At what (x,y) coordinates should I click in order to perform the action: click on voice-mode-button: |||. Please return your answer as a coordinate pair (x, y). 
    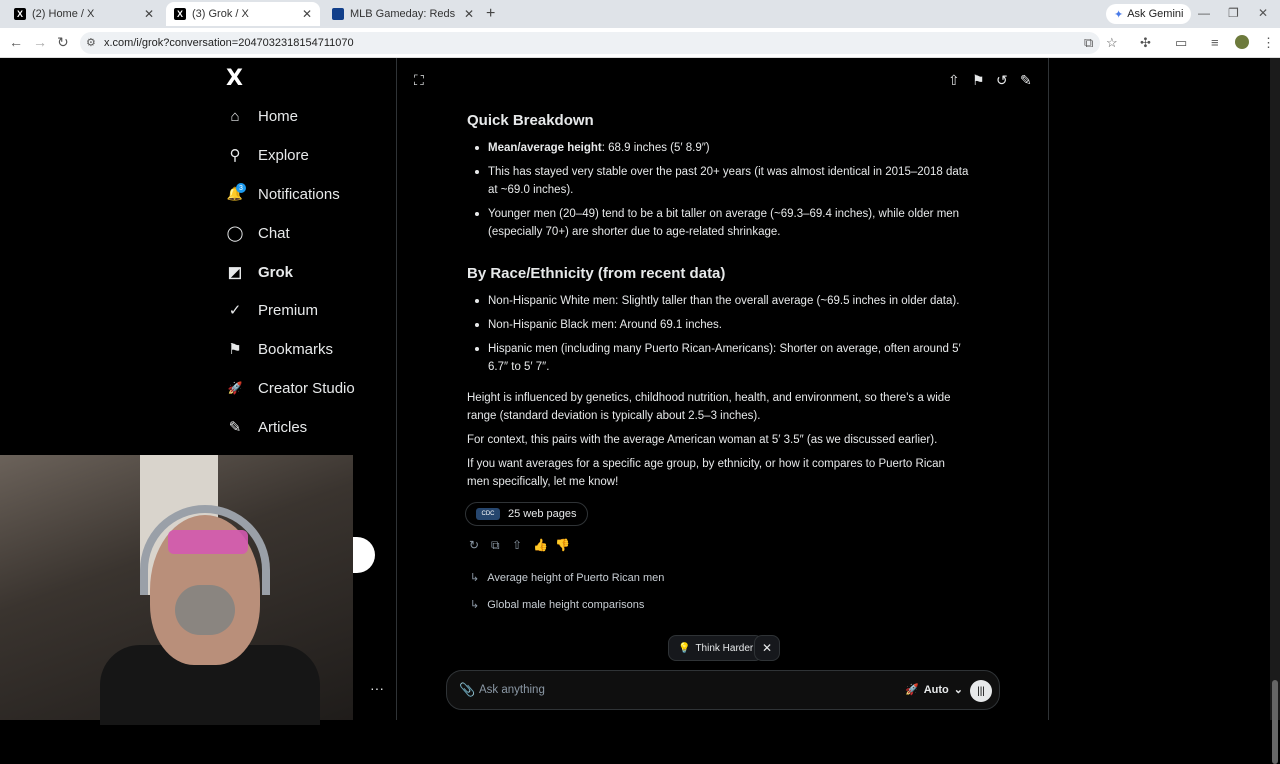
    Looking at the image, I should click on (981, 691).